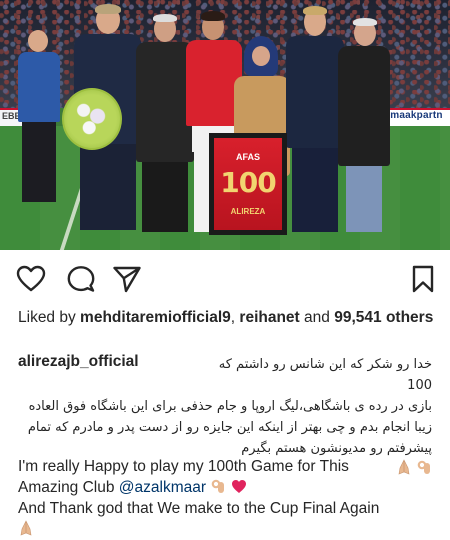 Image resolution: width=450 pixels, height=540 pixels. What do you see at coordinates (228, 487) in the screenshot?
I see `caption-english-line2: Amazing Club @azalkmaar` at bounding box center [228, 487].